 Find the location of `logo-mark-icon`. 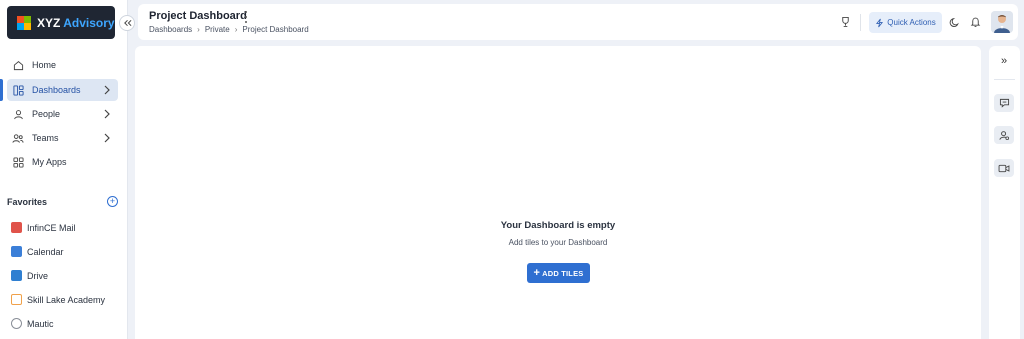

logo-mark-icon is located at coordinates (24, 22).